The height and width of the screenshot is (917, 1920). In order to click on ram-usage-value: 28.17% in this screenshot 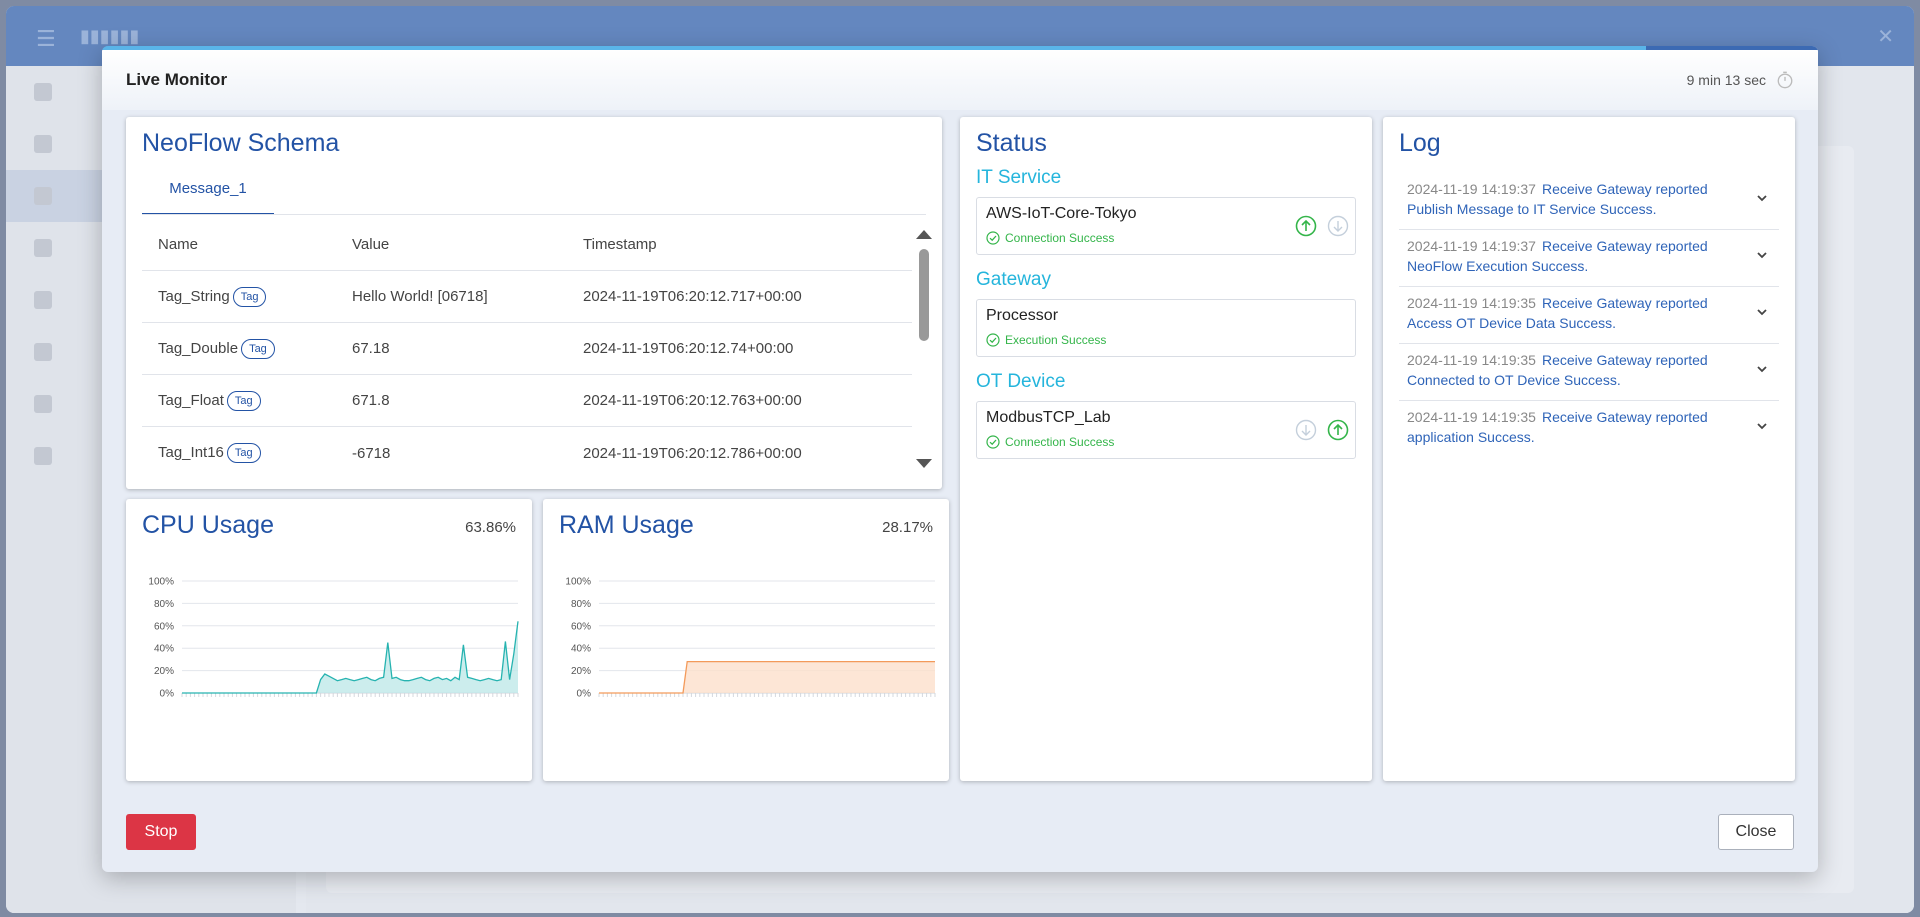, I will do `click(907, 527)`.